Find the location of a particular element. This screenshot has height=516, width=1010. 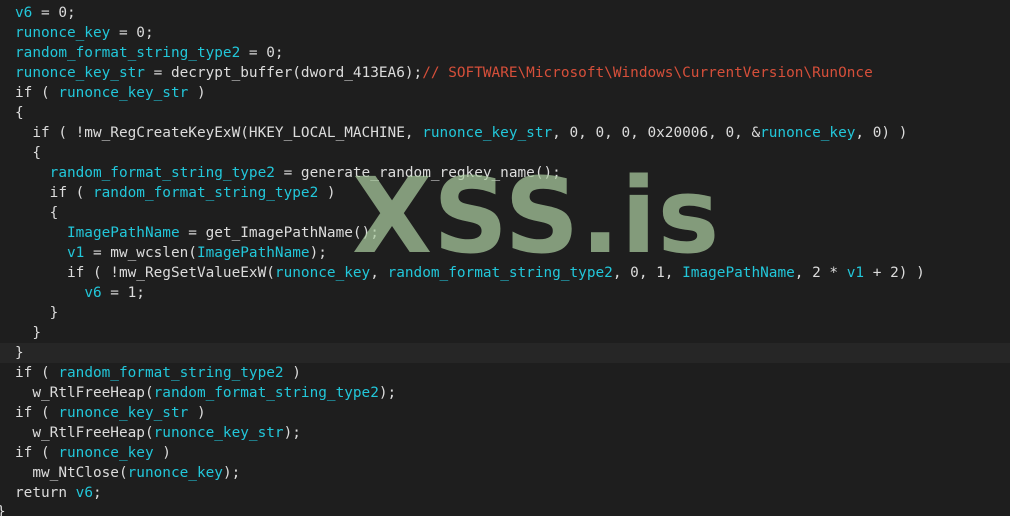

closing-brace: } is located at coordinates (3, 509).